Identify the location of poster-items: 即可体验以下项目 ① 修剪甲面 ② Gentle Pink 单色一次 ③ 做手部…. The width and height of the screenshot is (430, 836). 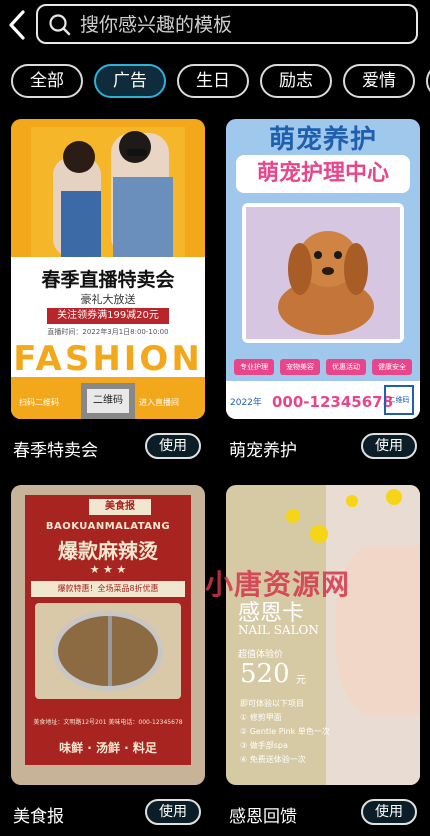
(285, 732).